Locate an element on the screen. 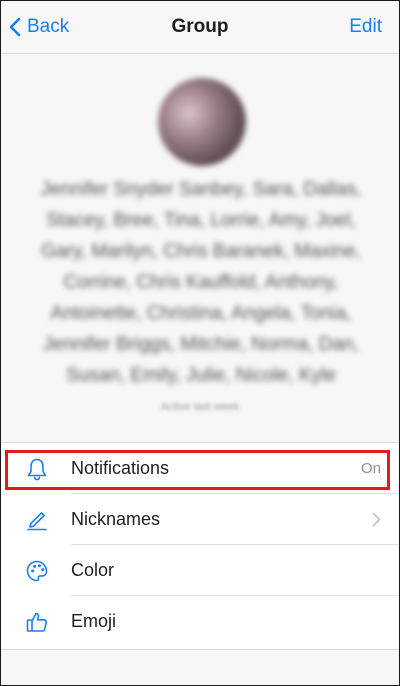 The image size is (400, 686). notifications-label: Notifications is located at coordinates (120, 468).